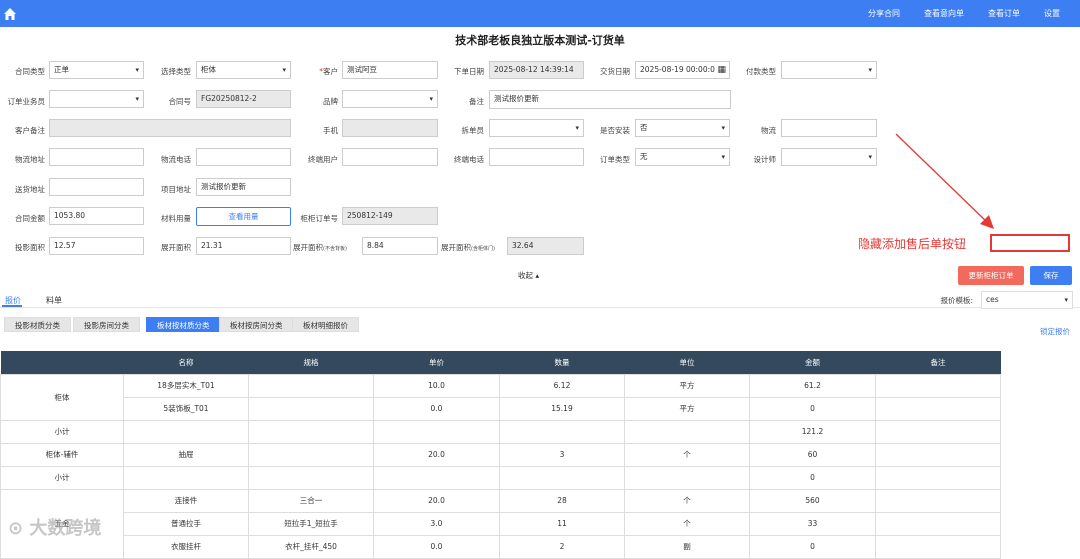  Describe the element at coordinates (62, 362) in the screenshot. I see `col-header-category` at that location.